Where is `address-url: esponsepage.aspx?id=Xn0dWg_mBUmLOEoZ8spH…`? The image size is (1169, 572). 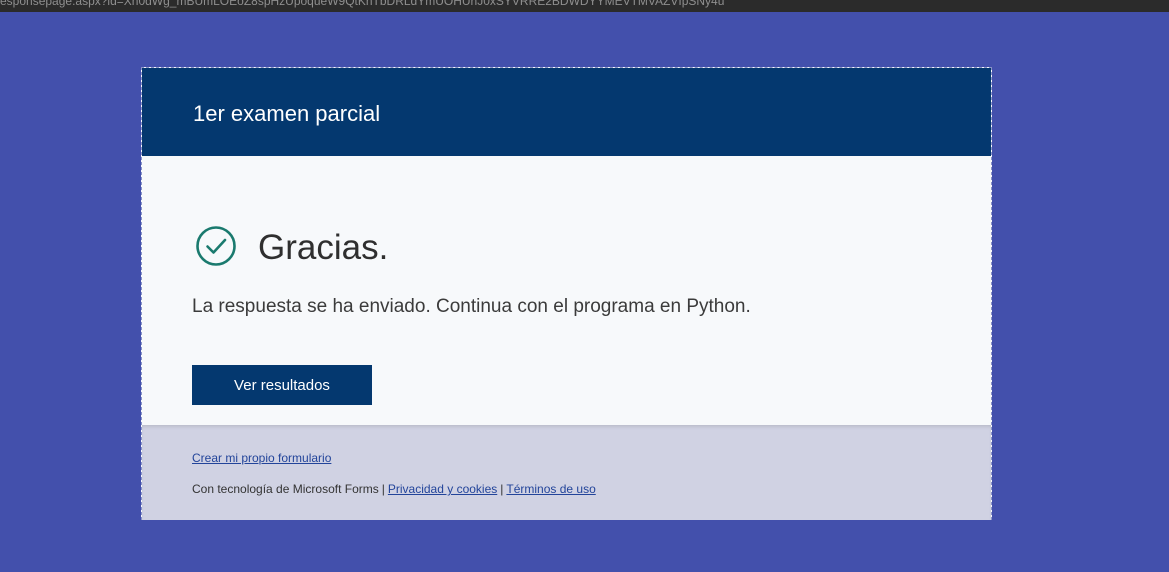 address-url: esponsepage.aspx?id=Xn0dWg_mBUmLOEoZ8spH… is located at coordinates (362, 4).